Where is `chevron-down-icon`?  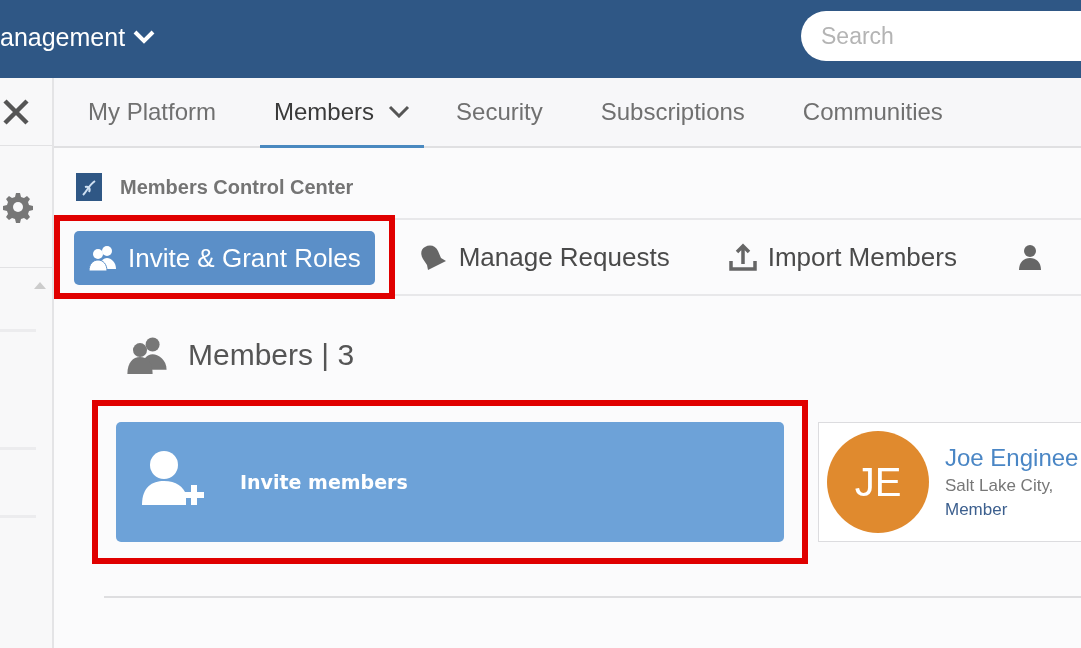
chevron-down-icon is located at coordinates (399, 111).